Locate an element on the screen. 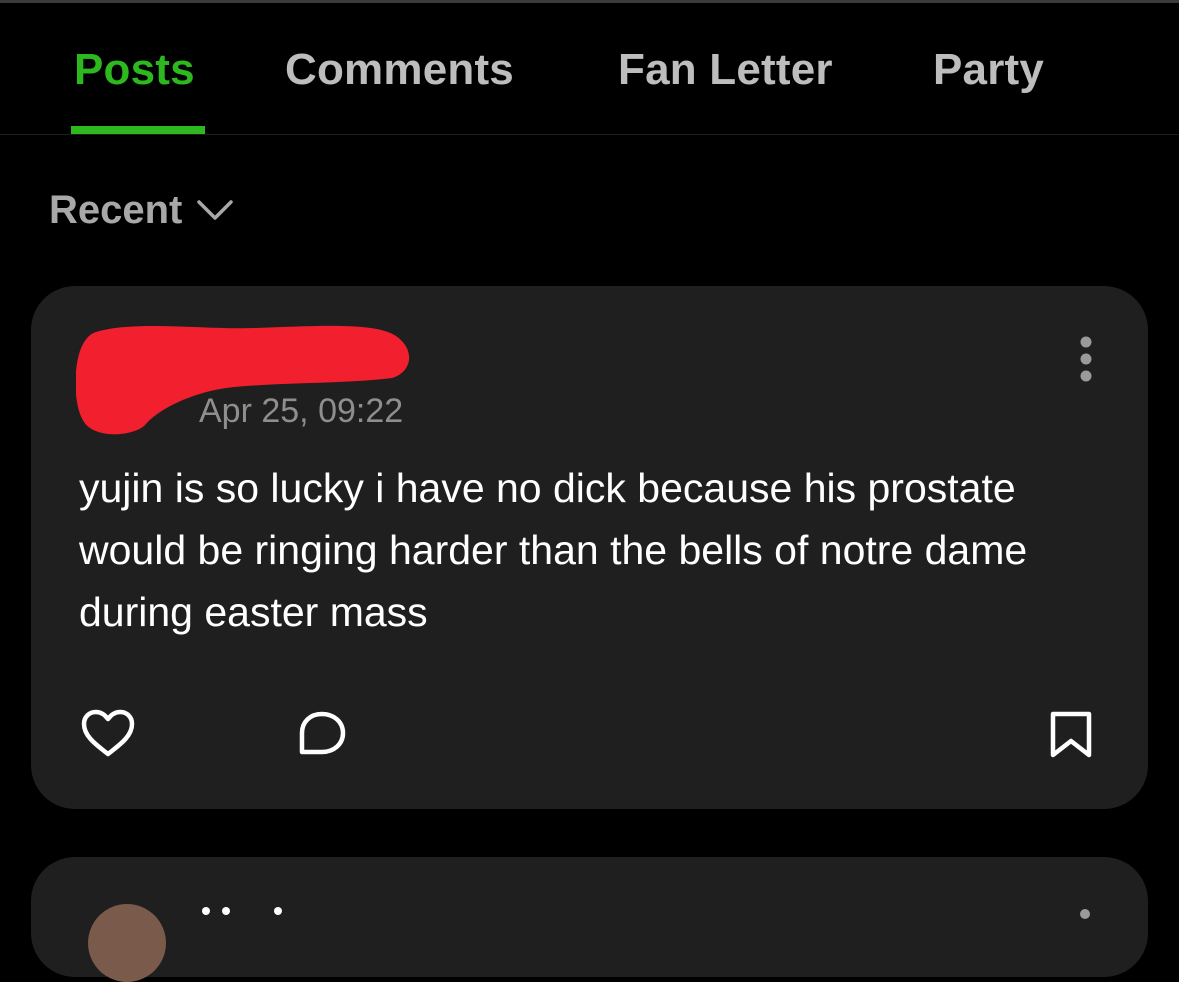 The height and width of the screenshot is (982, 1179). comment-button is located at coordinates (322, 736).